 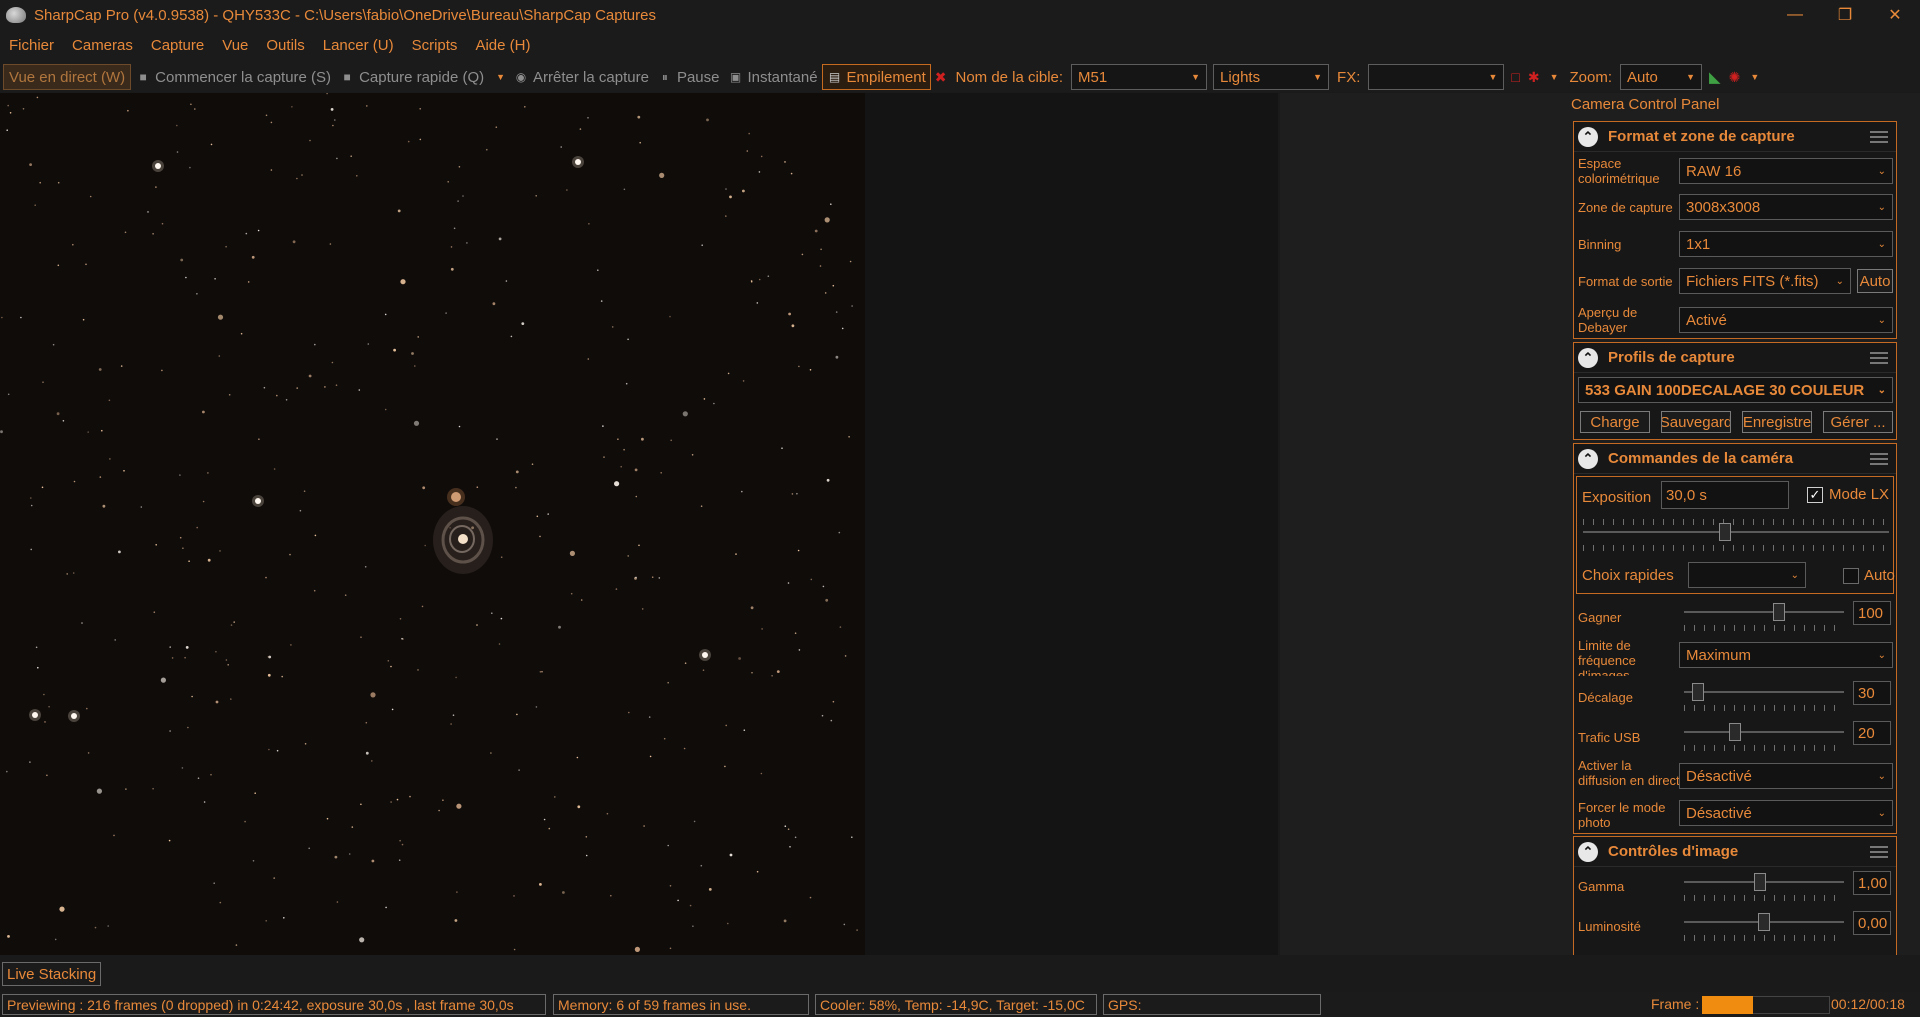 What do you see at coordinates (1872, 733) in the screenshot?
I see `usb-input: 20` at bounding box center [1872, 733].